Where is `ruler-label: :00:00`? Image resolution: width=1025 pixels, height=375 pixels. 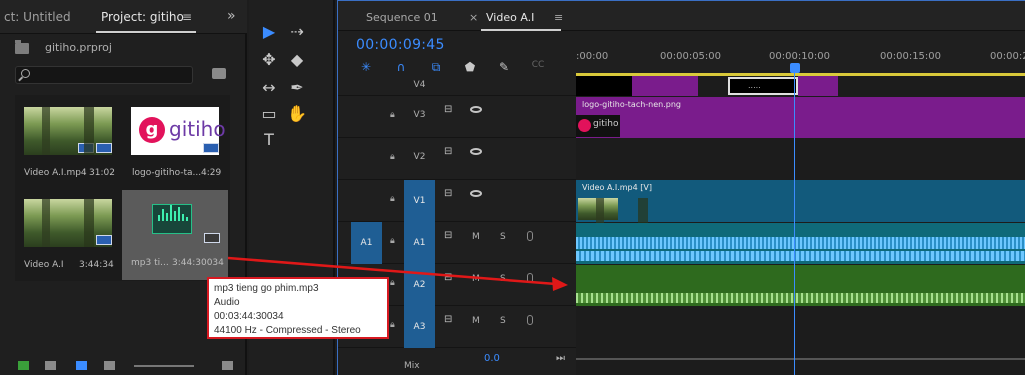 ruler-label: :00:00 is located at coordinates (592, 56).